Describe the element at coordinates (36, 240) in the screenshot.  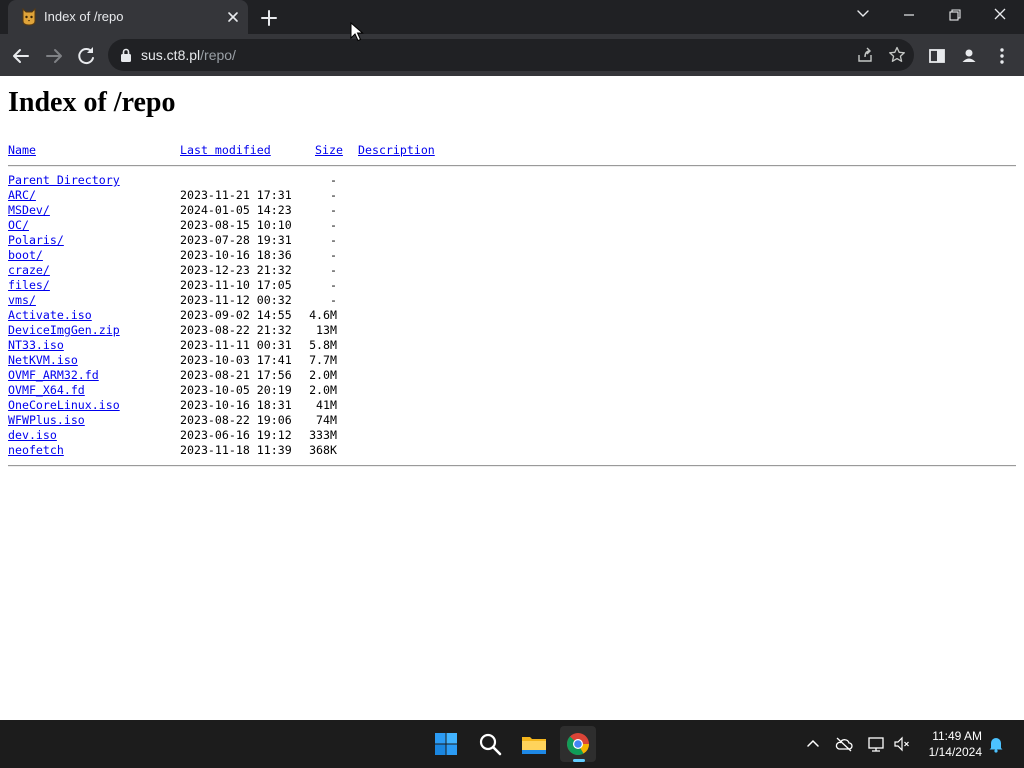
I see `file-link: Polaris/` at that location.